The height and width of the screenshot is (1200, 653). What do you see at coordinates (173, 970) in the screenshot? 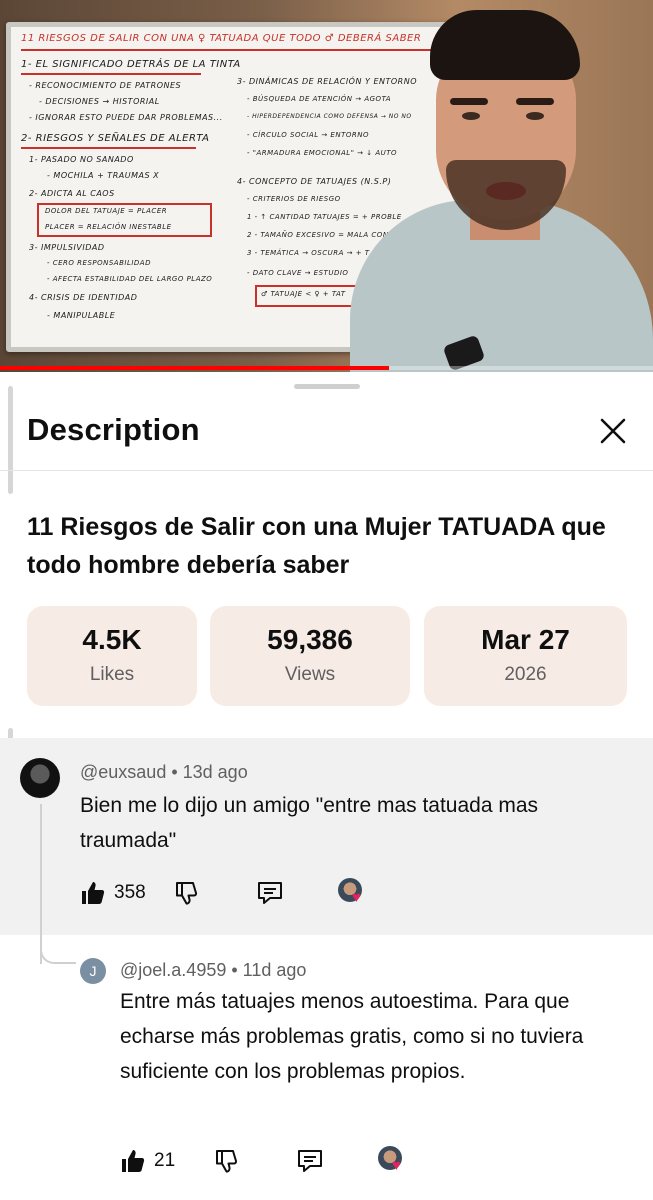
I see `comment-author: @joel.a.4959` at bounding box center [173, 970].